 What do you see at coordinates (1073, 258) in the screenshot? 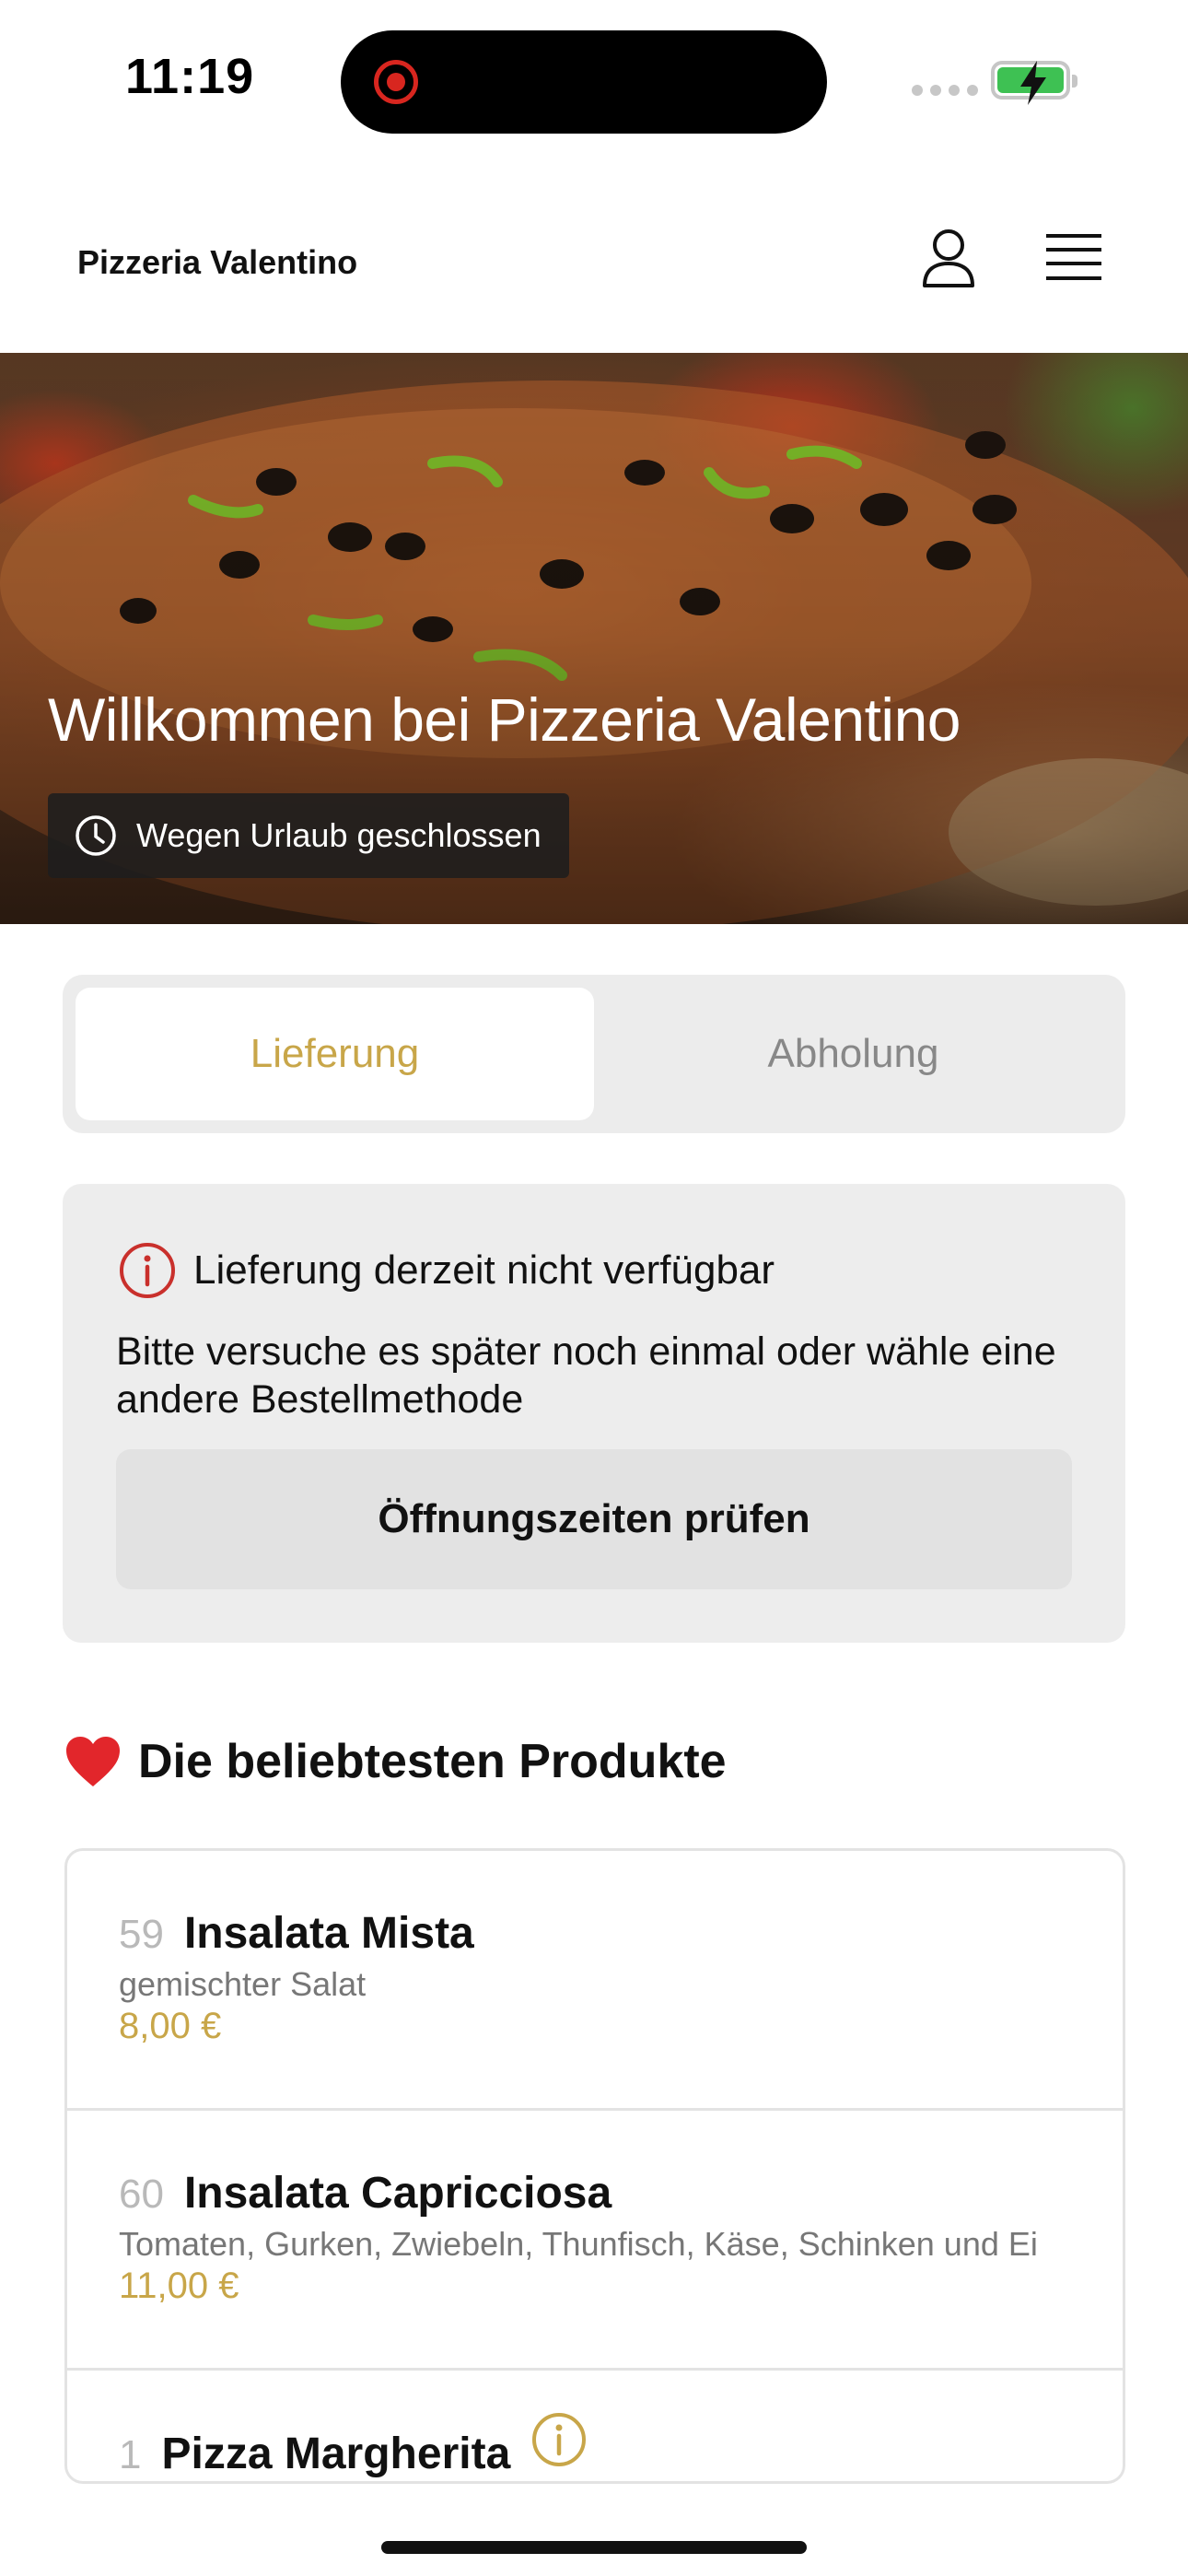
I see `menu-icon` at bounding box center [1073, 258].